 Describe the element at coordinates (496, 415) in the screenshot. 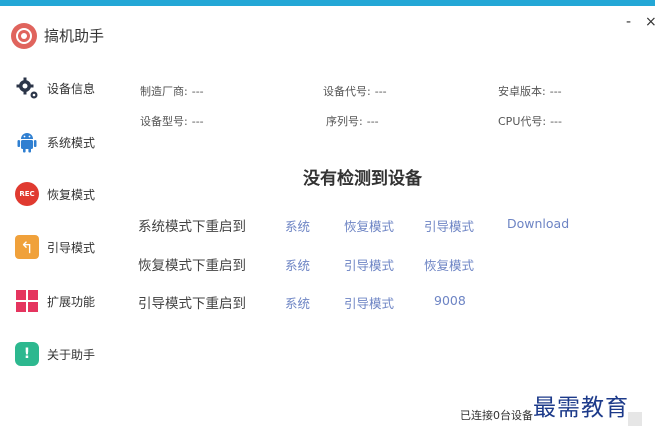

I see `connection-status: 已连接0台设备` at that location.